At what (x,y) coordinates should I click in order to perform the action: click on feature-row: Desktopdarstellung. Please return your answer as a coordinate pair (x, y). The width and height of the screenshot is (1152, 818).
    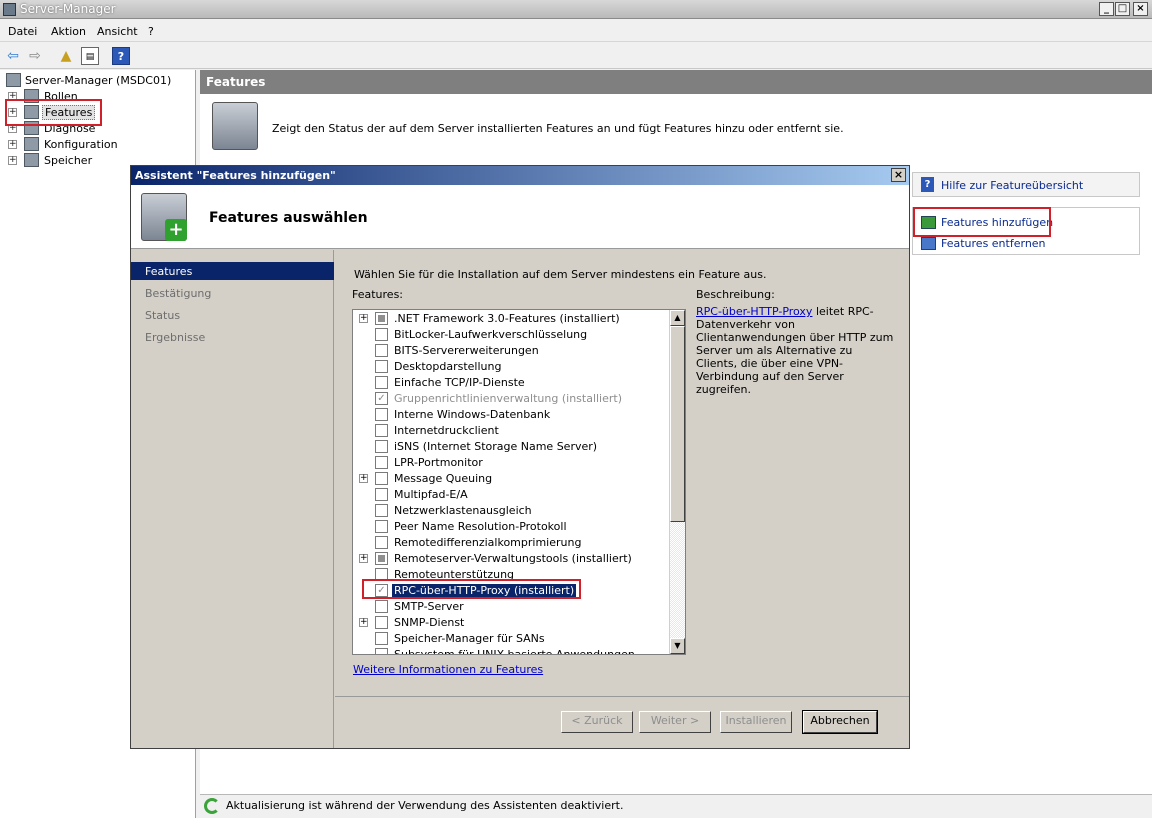
    Looking at the image, I should click on (511, 367).